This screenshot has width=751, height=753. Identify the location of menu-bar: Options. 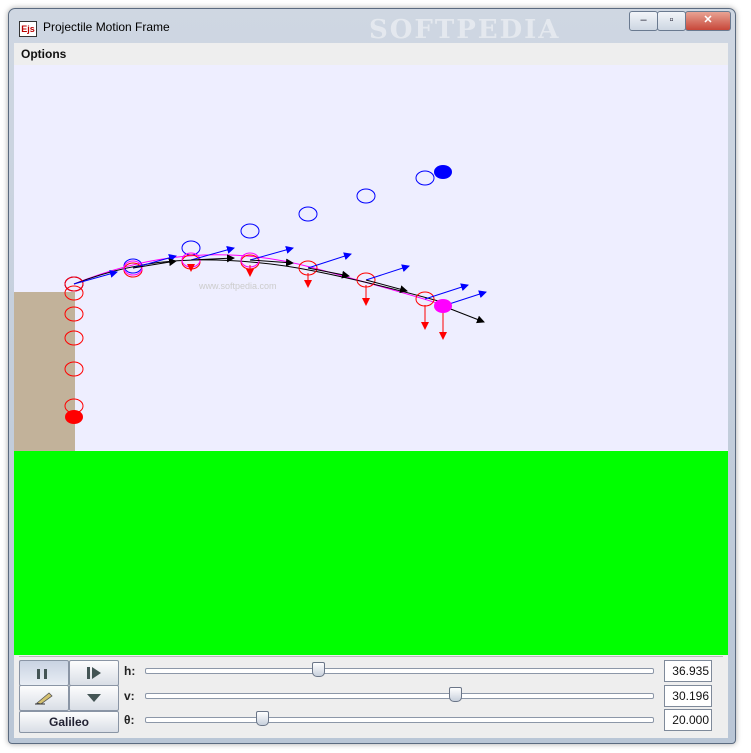
(371, 54).